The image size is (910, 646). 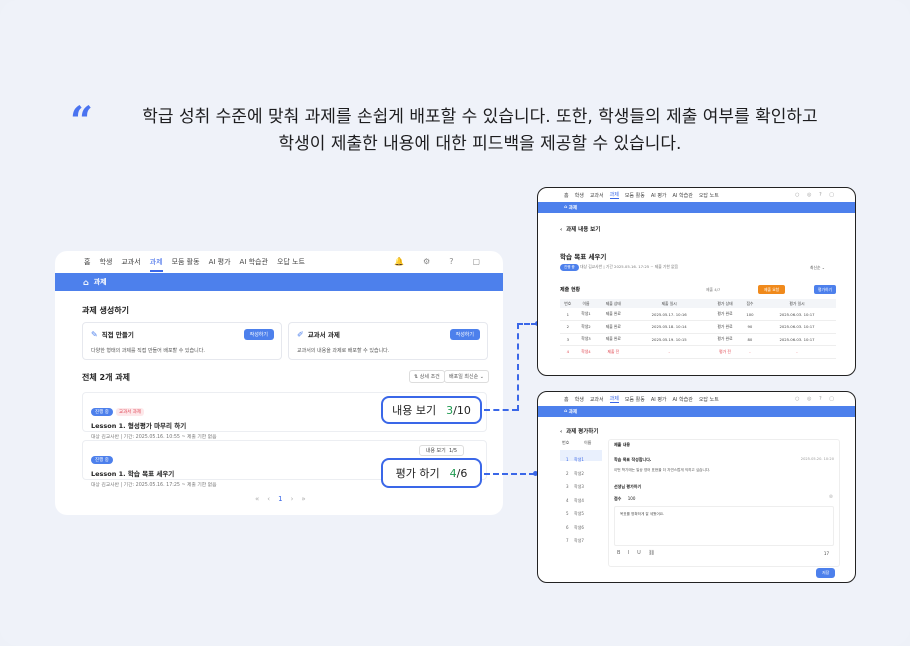 I want to click on view-content-button: 내용 보기 1/5, so click(x=441, y=450).